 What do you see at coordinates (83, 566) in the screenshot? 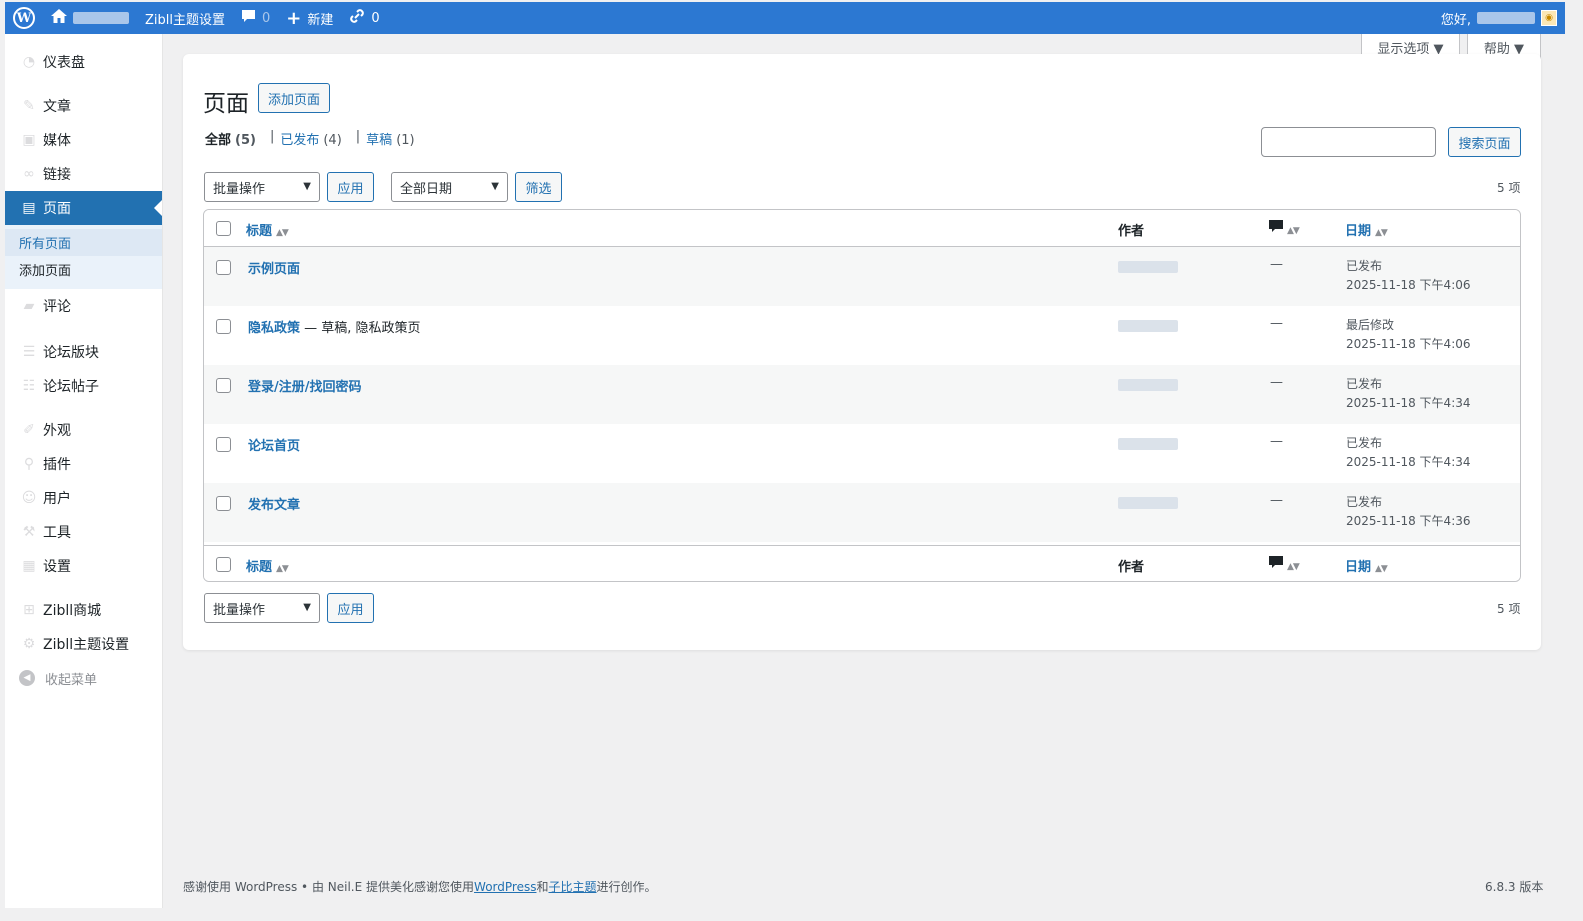
I see `sidebar-item-settings: ▦ 设置` at bounding box center [83, 566].